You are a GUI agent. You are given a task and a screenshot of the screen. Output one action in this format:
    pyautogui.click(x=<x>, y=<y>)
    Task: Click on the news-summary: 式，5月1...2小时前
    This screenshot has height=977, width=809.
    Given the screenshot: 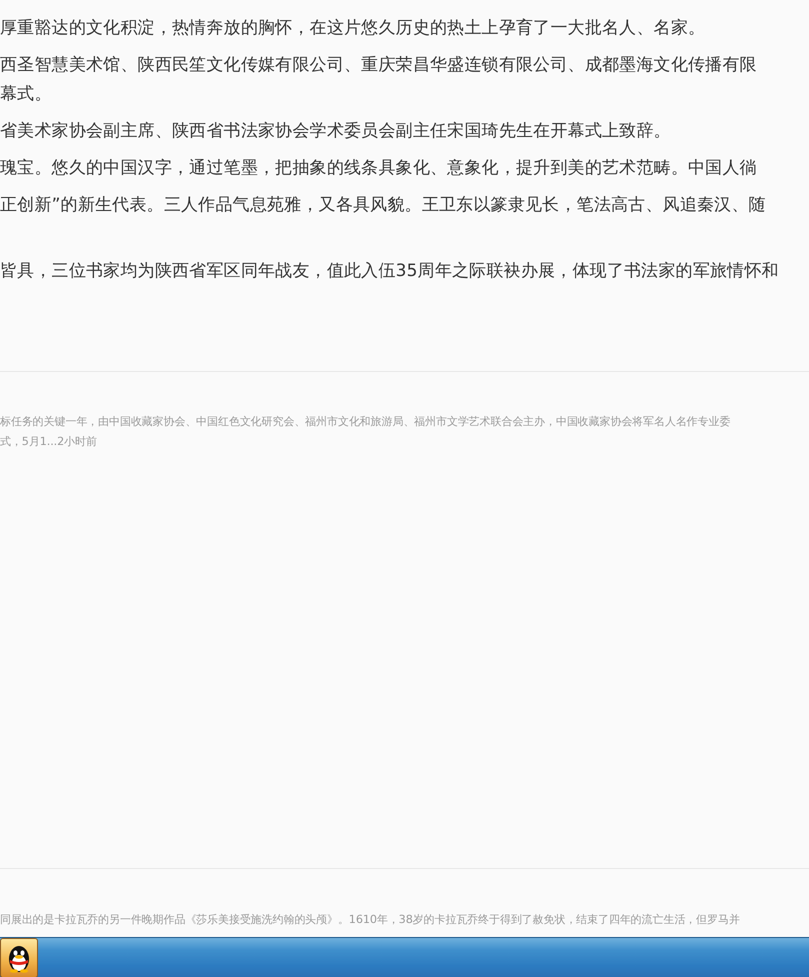 What is the action you would take?
    pyautogui.click(x=49, y=442)
    